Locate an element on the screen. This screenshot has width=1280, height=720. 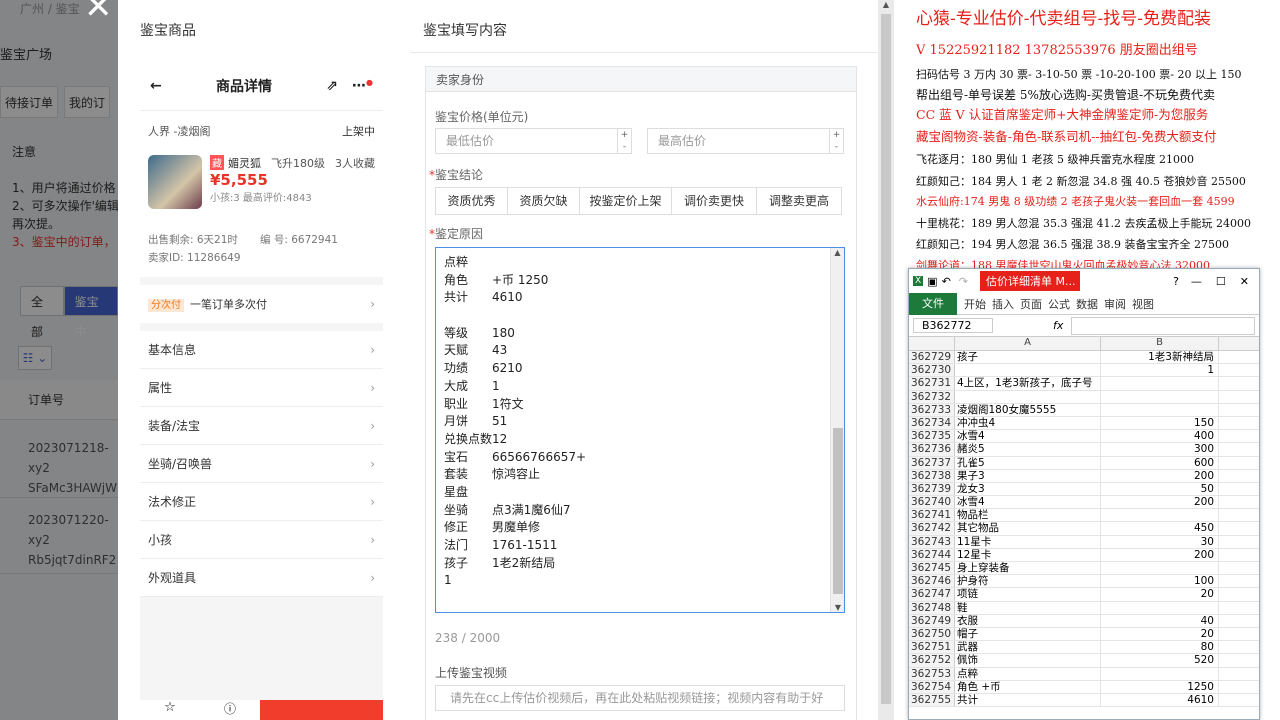
column-b: B is located at coordinates (1160, 343).